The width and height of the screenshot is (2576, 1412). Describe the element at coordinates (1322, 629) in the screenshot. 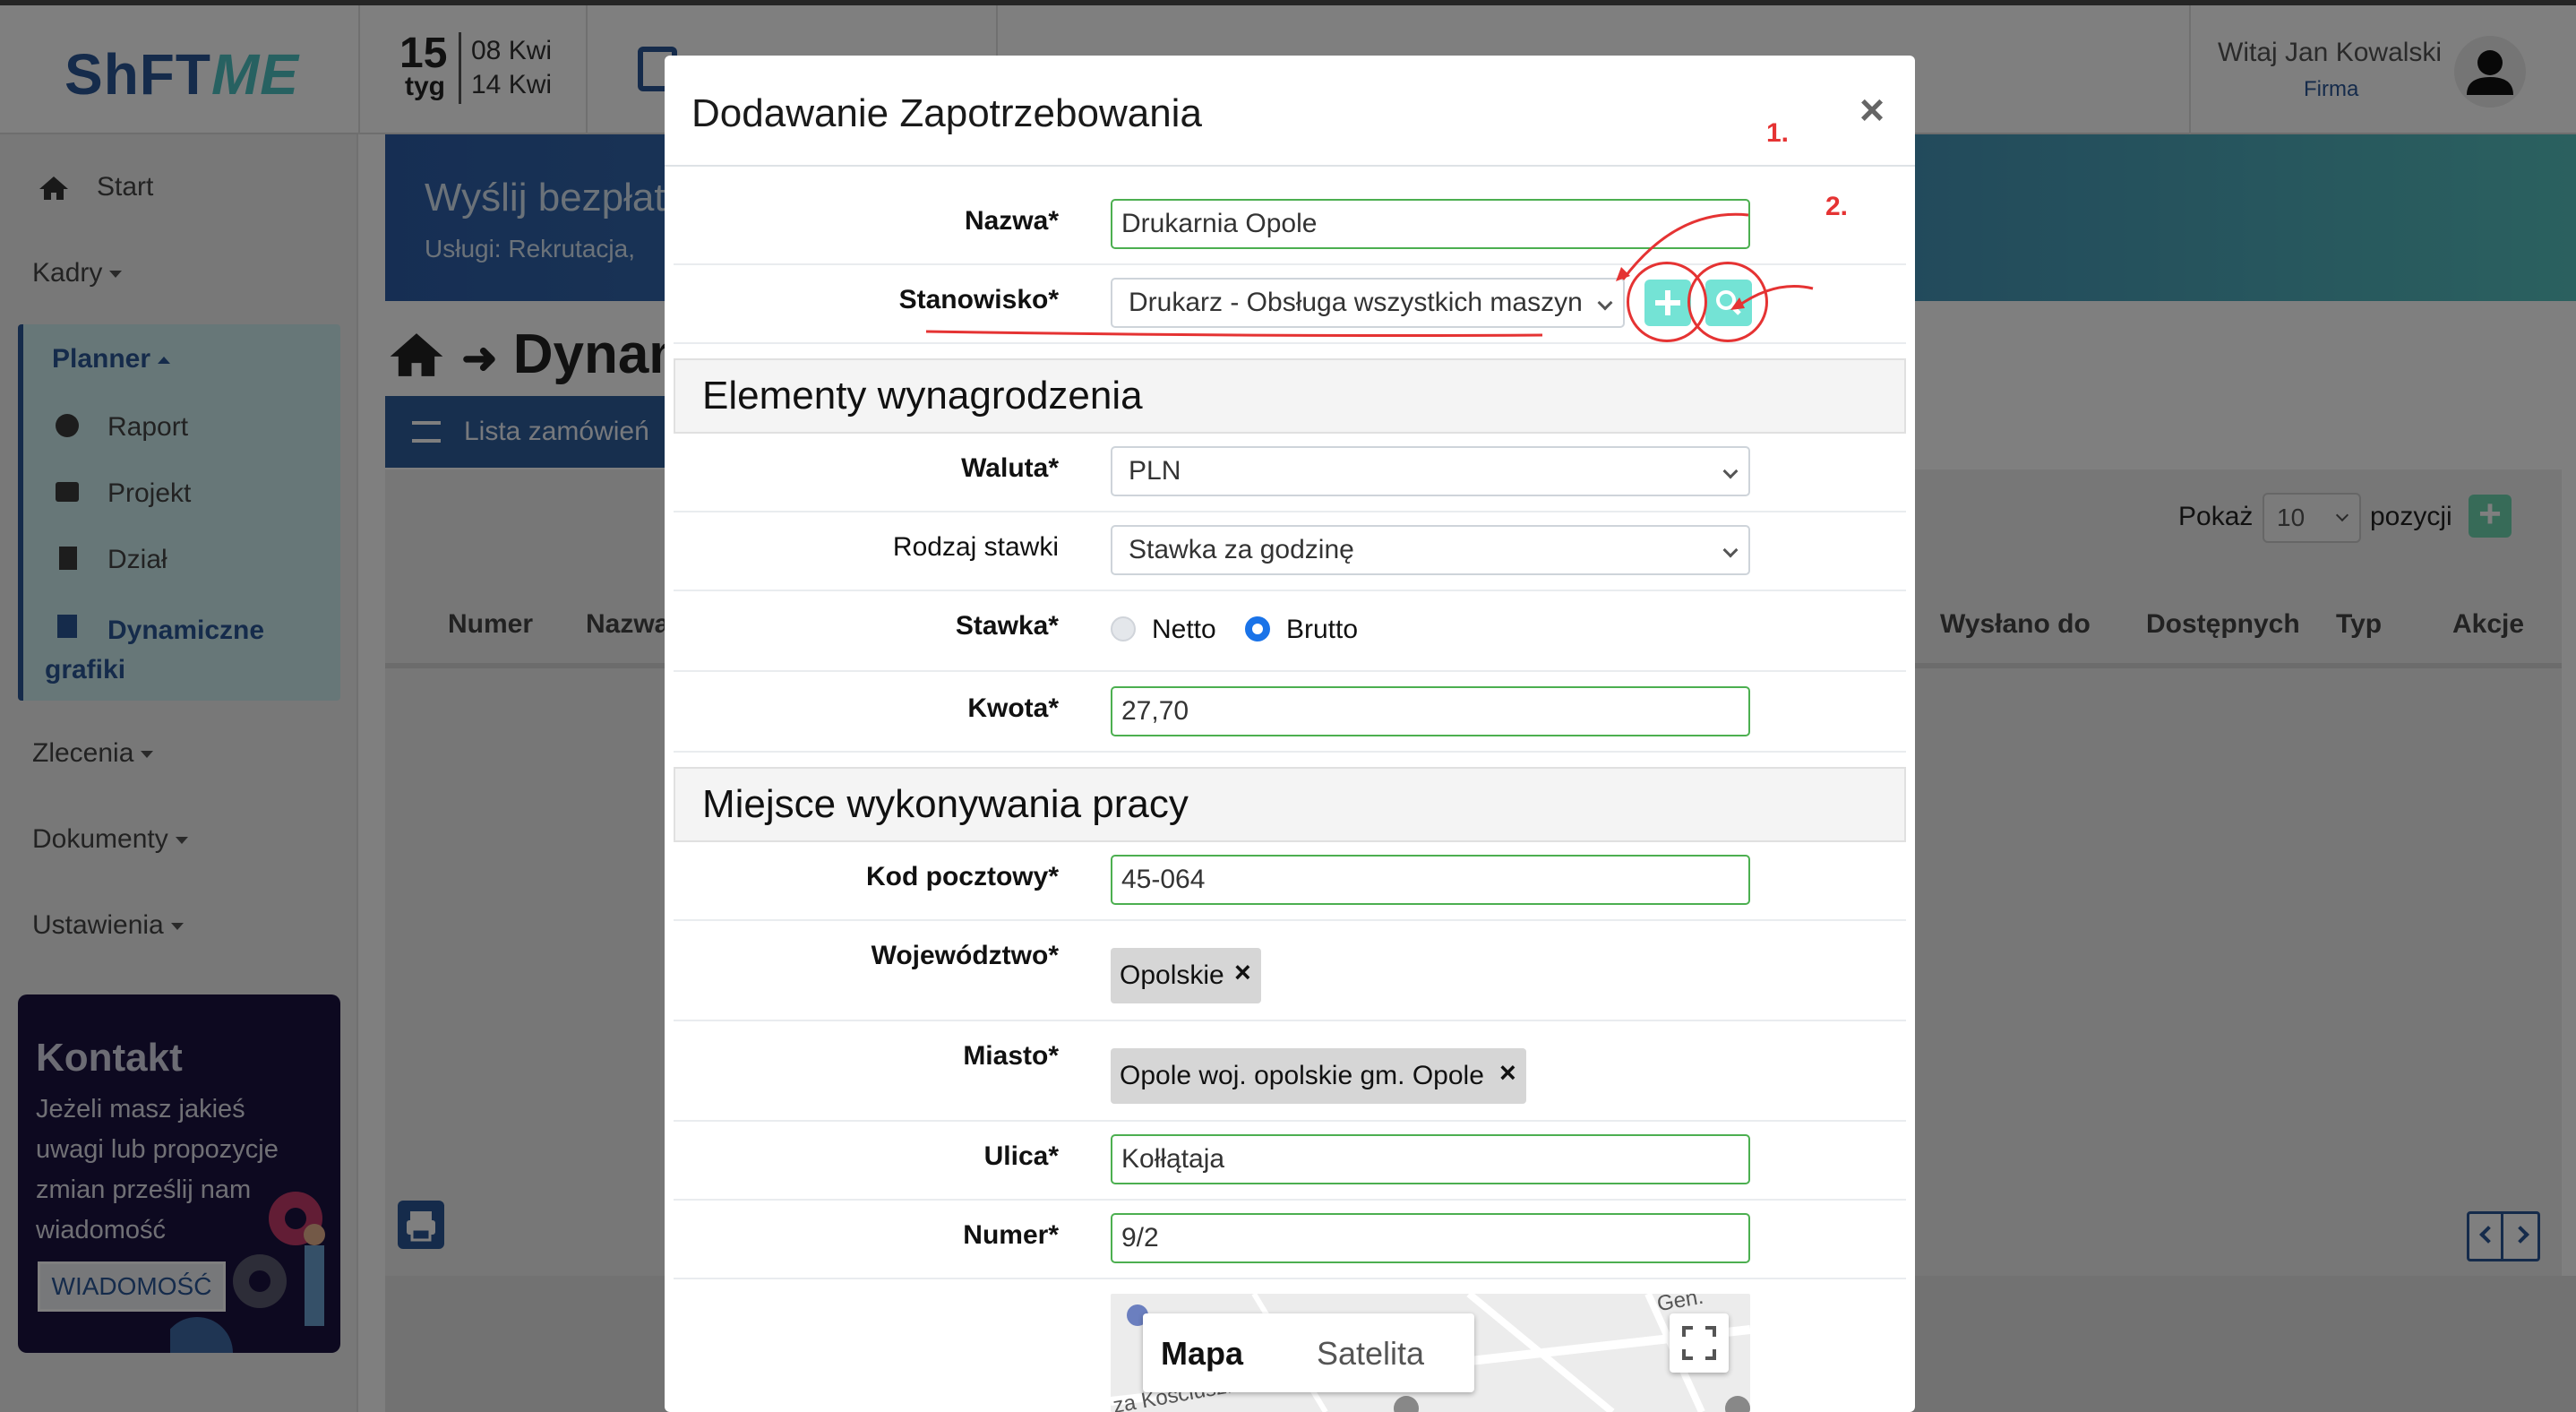

I see `radio-brutto-label: Brutto` at that location.